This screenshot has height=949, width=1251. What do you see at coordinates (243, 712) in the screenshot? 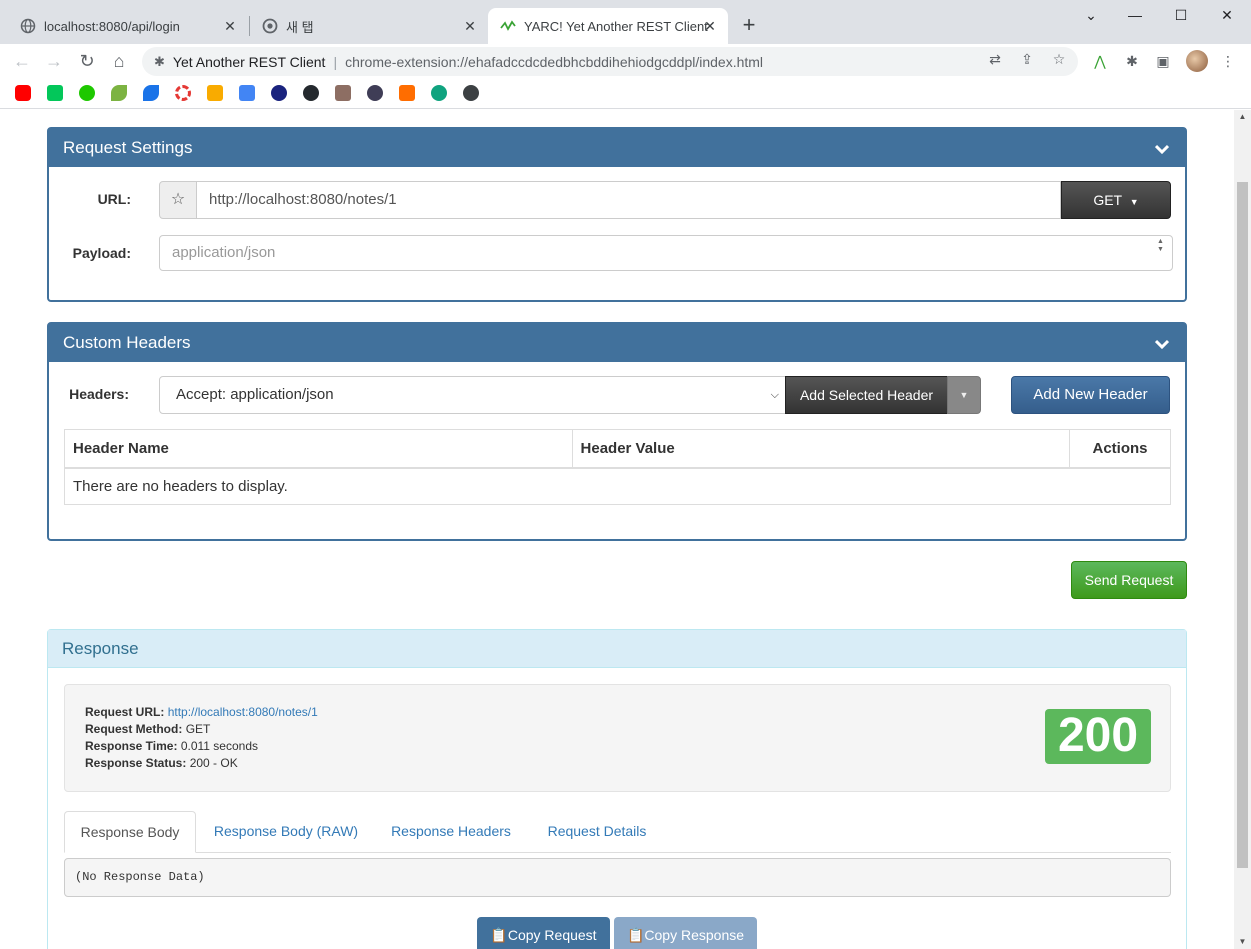
I see `request-url-link: http://localhost:8080/notes/1` at bounding box center [243, 712].